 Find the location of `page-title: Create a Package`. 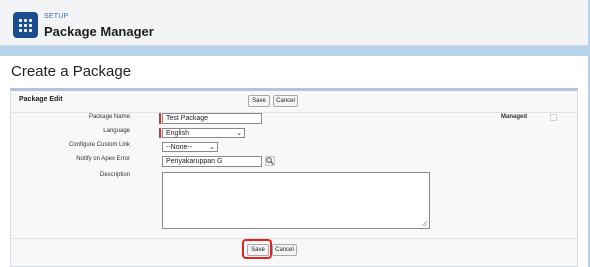

page-title: Create a Package is located at coordinates (71, 71).